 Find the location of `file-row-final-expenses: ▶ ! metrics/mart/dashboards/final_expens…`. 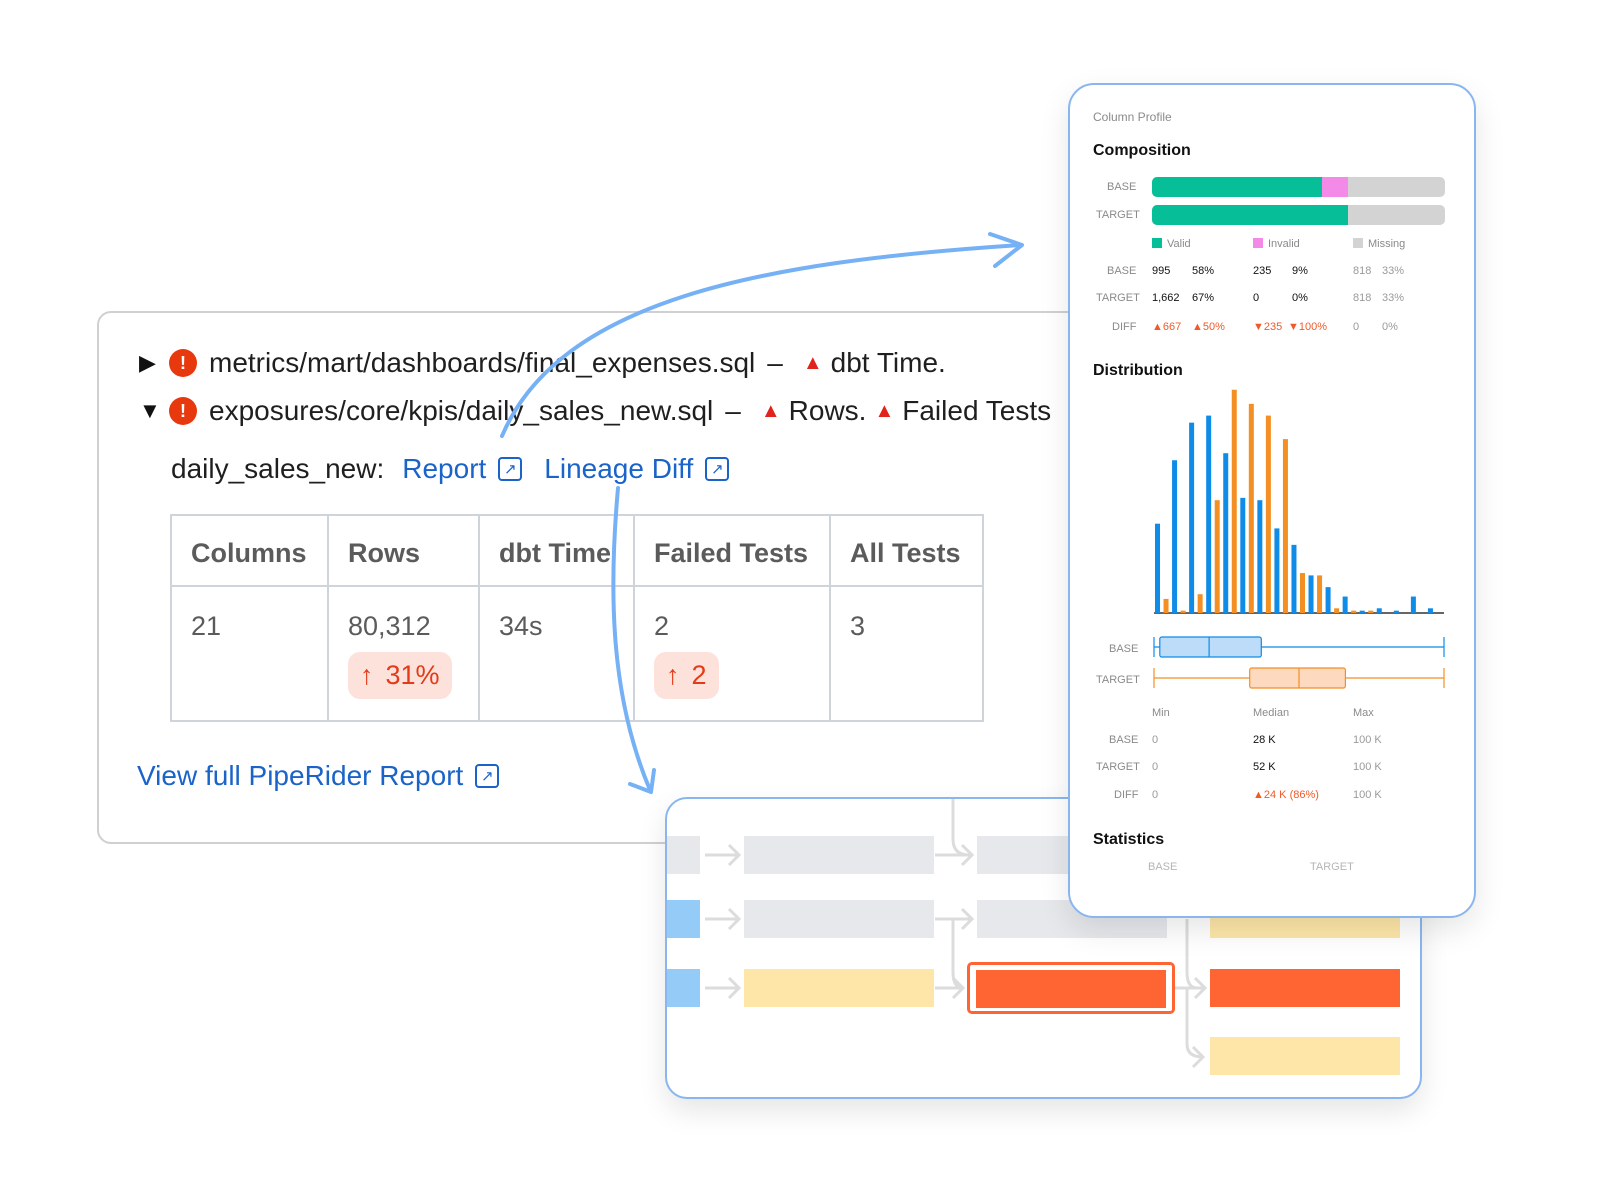

file-row-final-expenses: ▶ ! metrics/mart/dashboards/final_expens… is located at coordinates (542, 363).